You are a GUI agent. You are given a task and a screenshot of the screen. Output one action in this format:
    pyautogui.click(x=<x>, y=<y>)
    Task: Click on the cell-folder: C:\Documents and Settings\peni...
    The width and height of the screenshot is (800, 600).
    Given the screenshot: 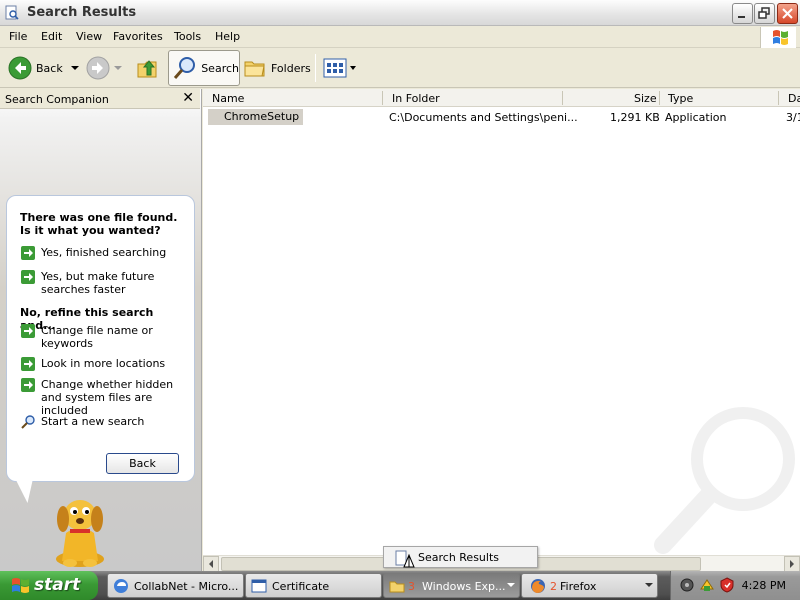 What is the action you would take?
    pyautogui.click(x=483, y=117)
    